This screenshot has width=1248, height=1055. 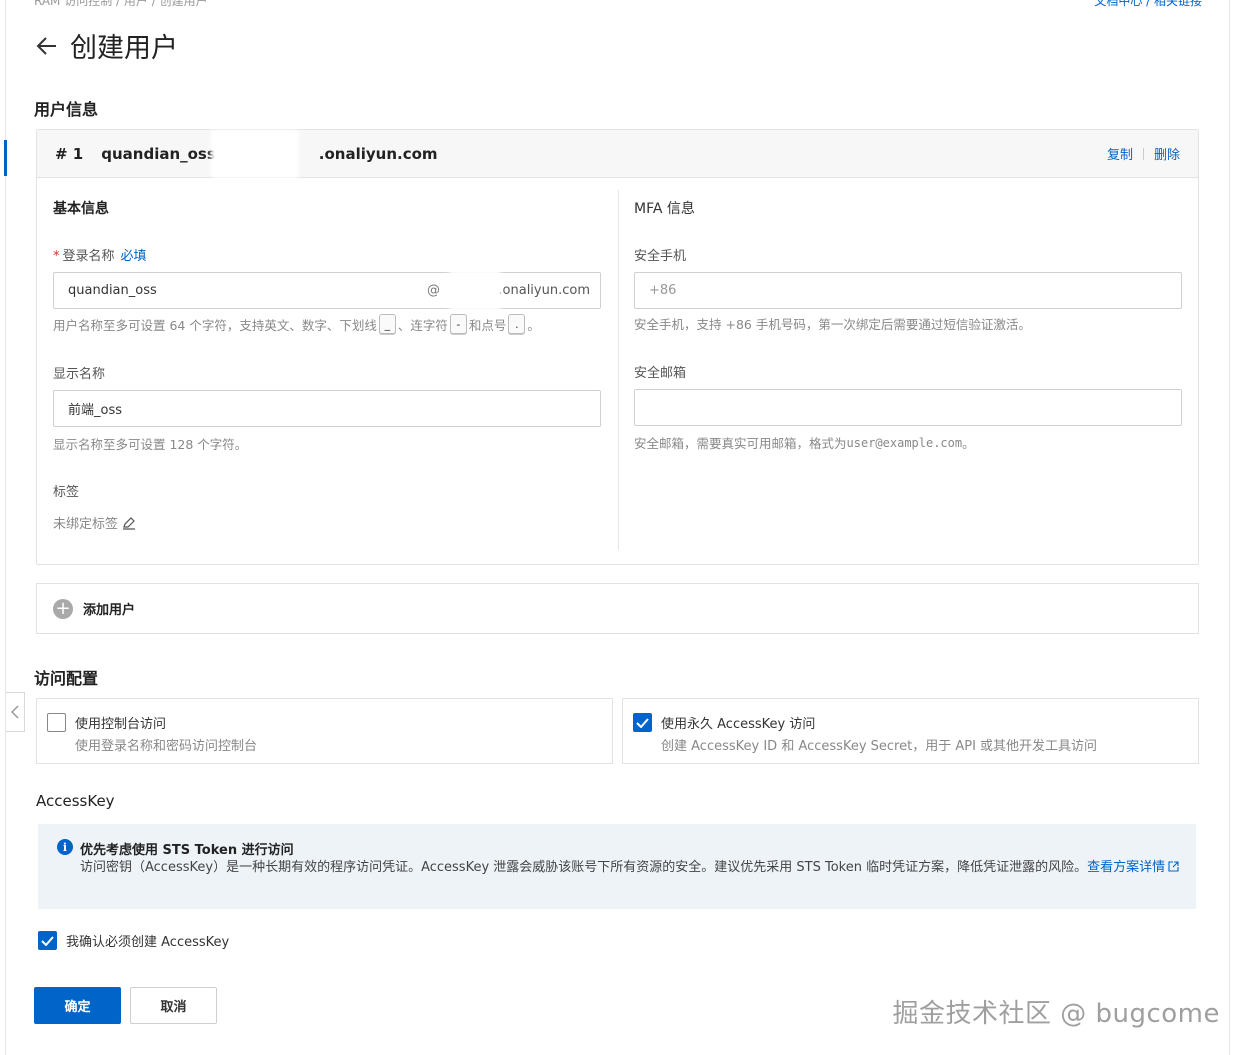 What do you see at coordinates (94, 522) in the screenshot?
I see `tags-empty: 未绑定标签` at bounding box center [94, 522].